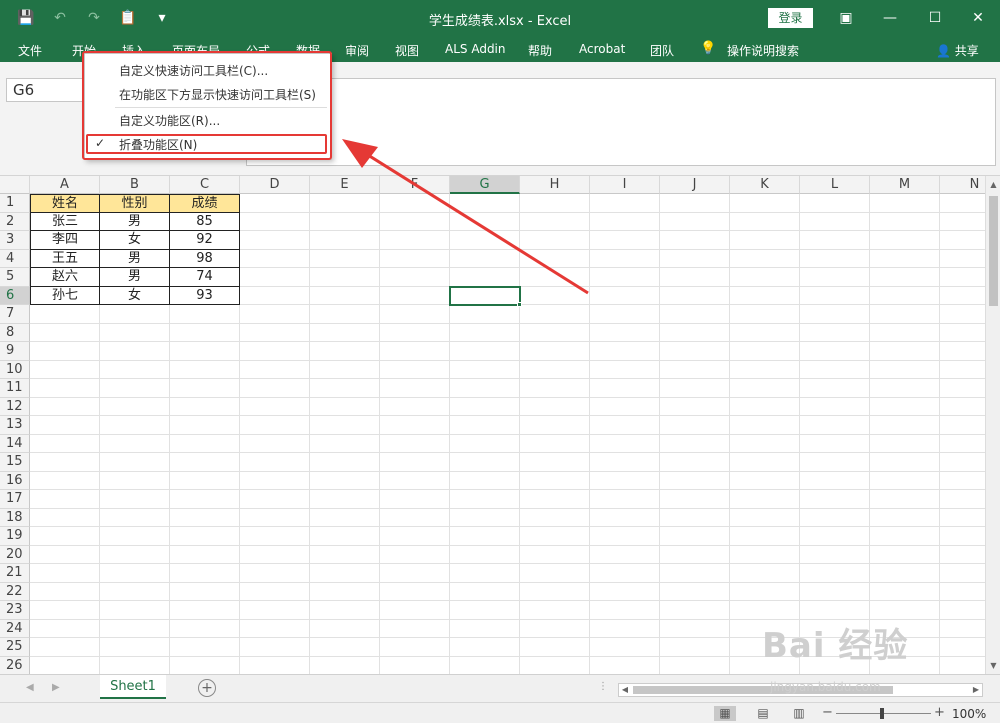 This screenshot has height=723, width=1000. I want to click on baidu-watermark: Bai 经验, so click(835, 646).